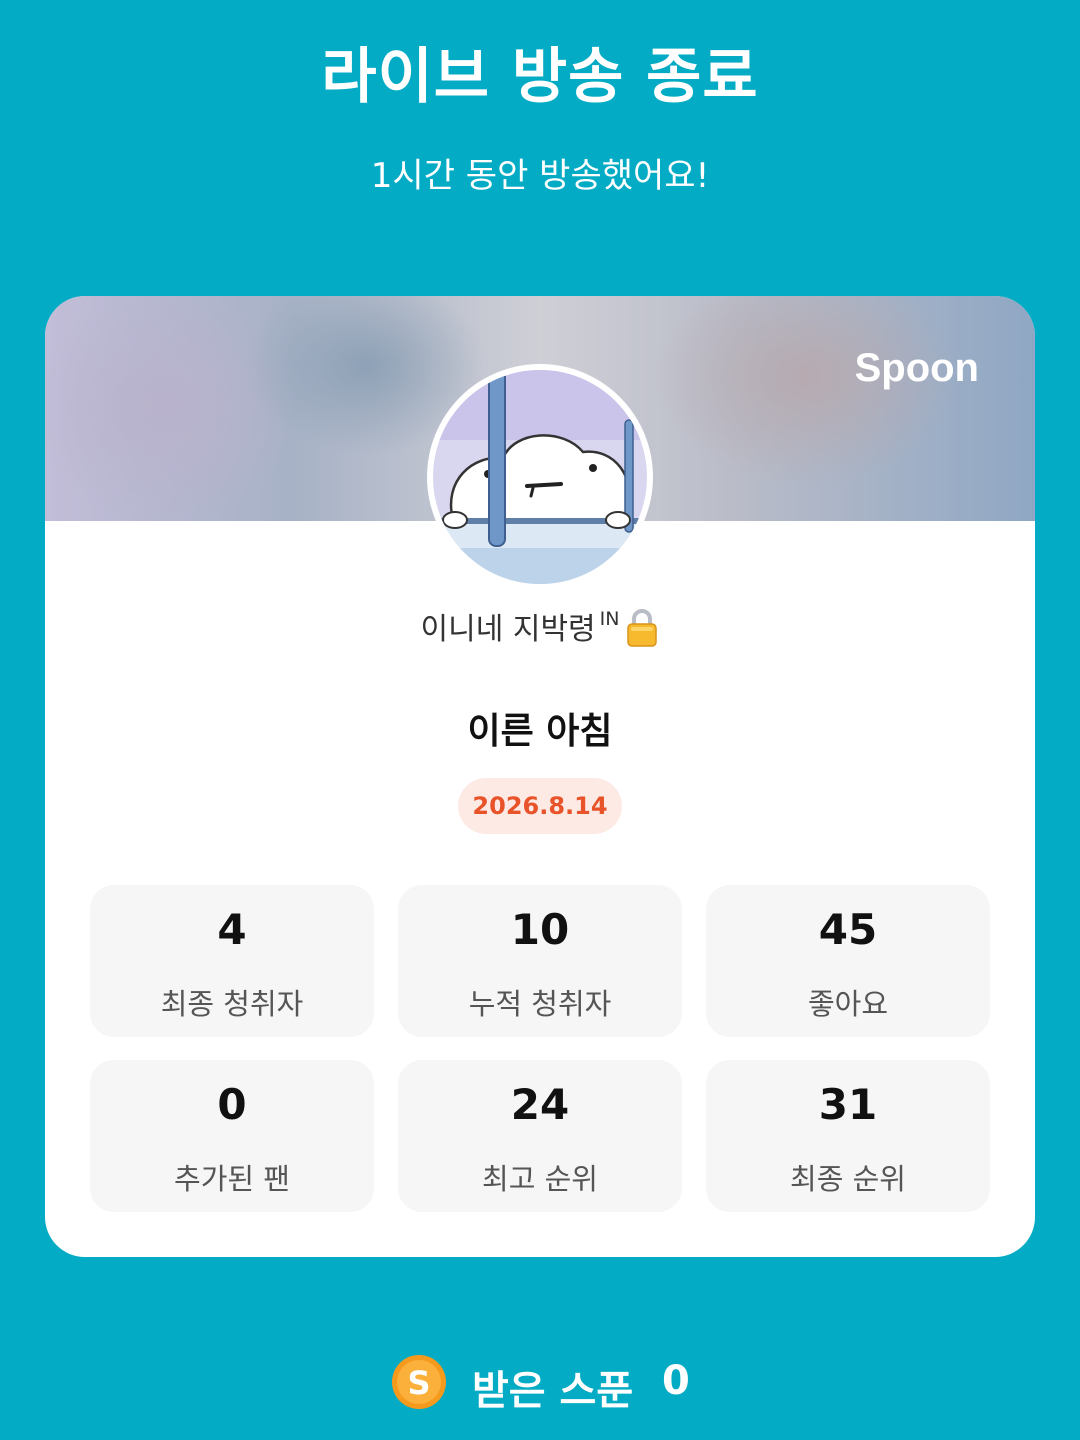  What do you see at coordinates (540, 1004) in the screenshot?
I see `stat-label: 누적 청취자` at bounding box center [540, 1004].